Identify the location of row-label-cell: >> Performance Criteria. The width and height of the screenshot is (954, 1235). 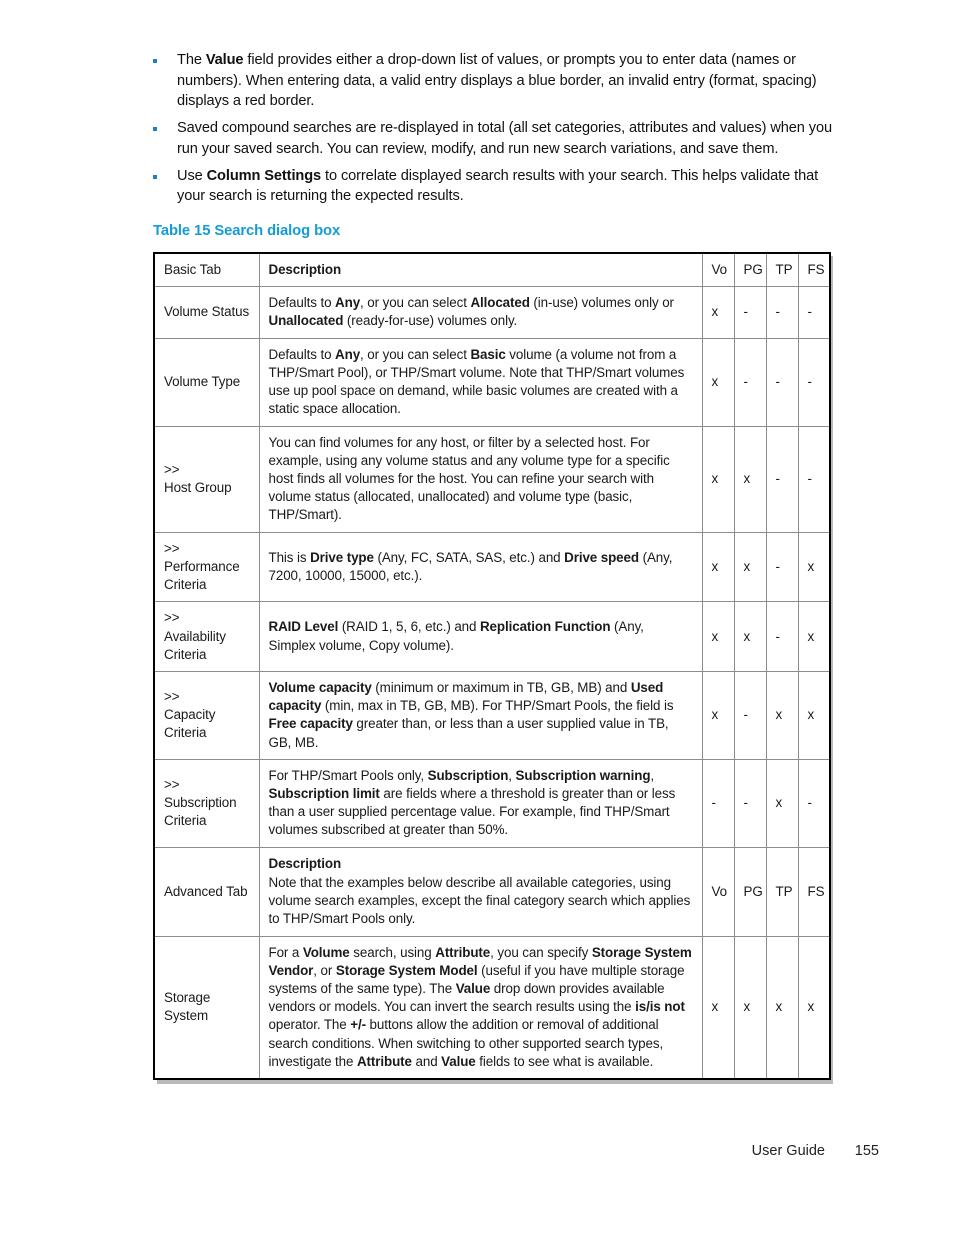
(207, 567).